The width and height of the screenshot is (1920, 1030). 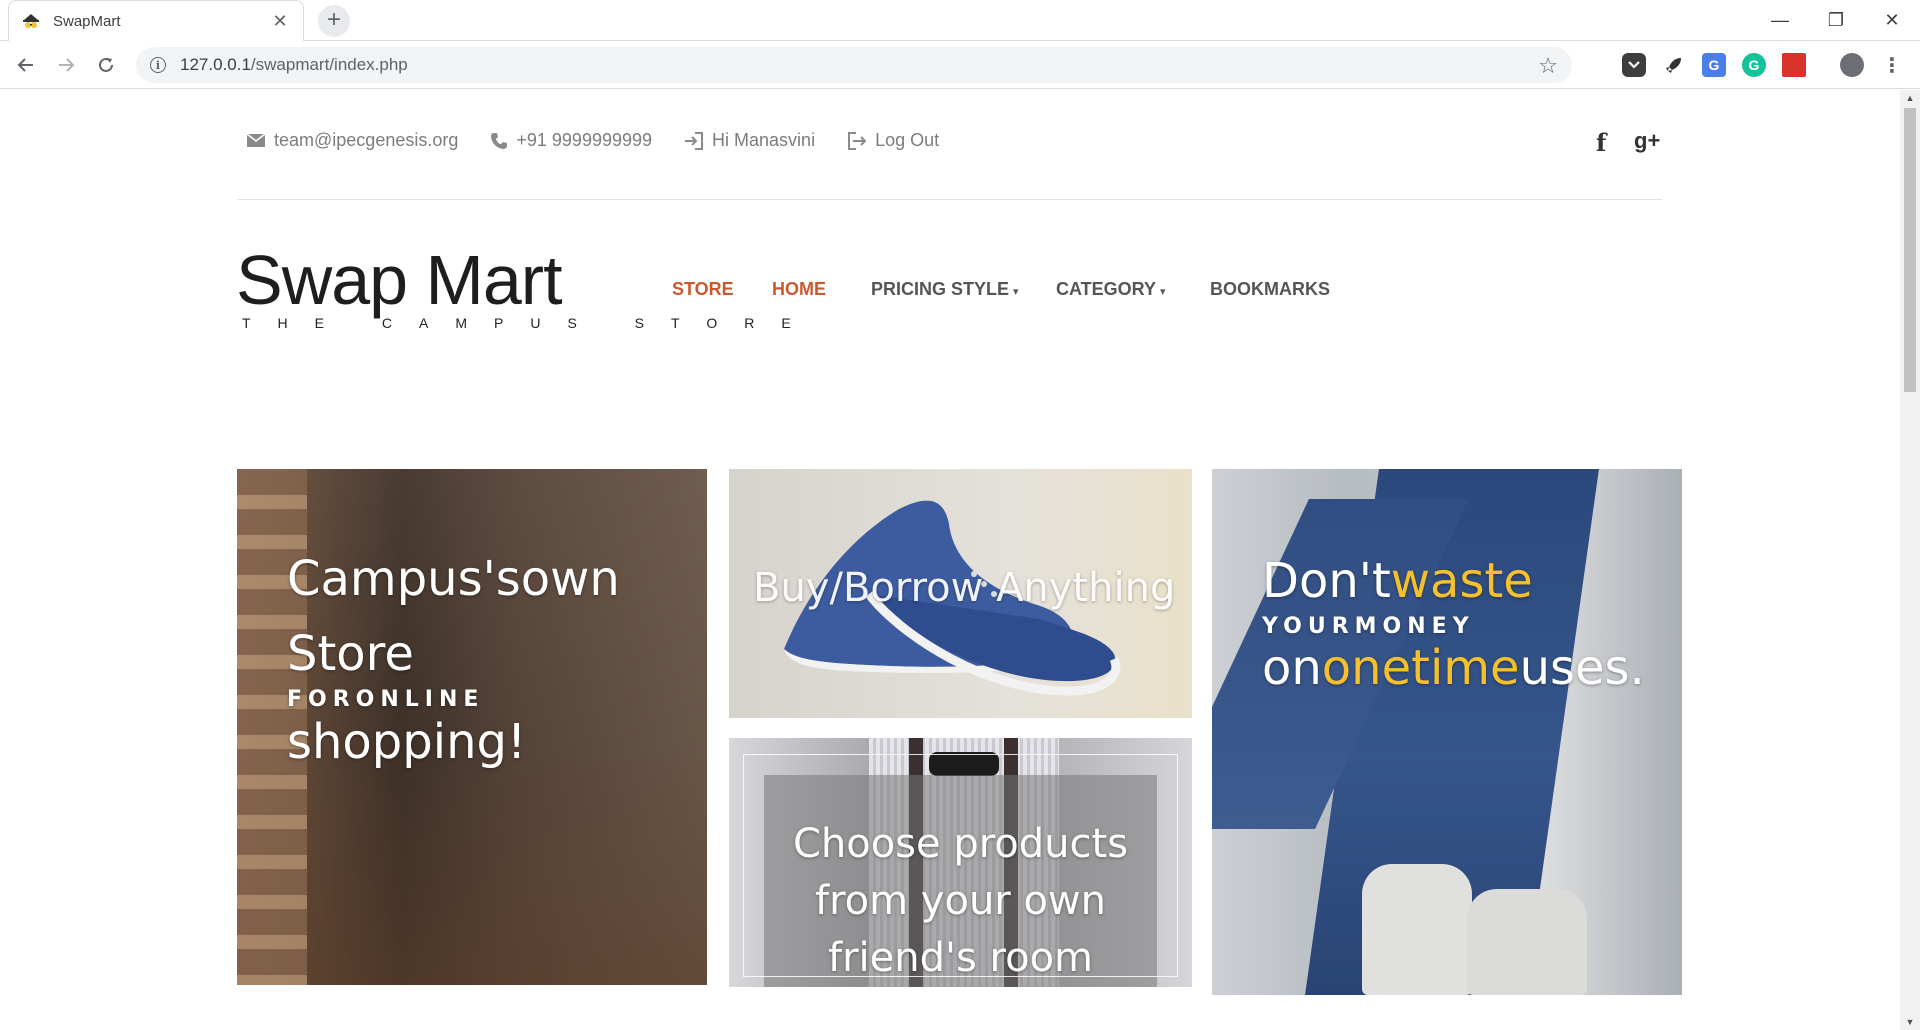 I want to click on url-host: 127.0.0.1, so click(x=215, y=64).